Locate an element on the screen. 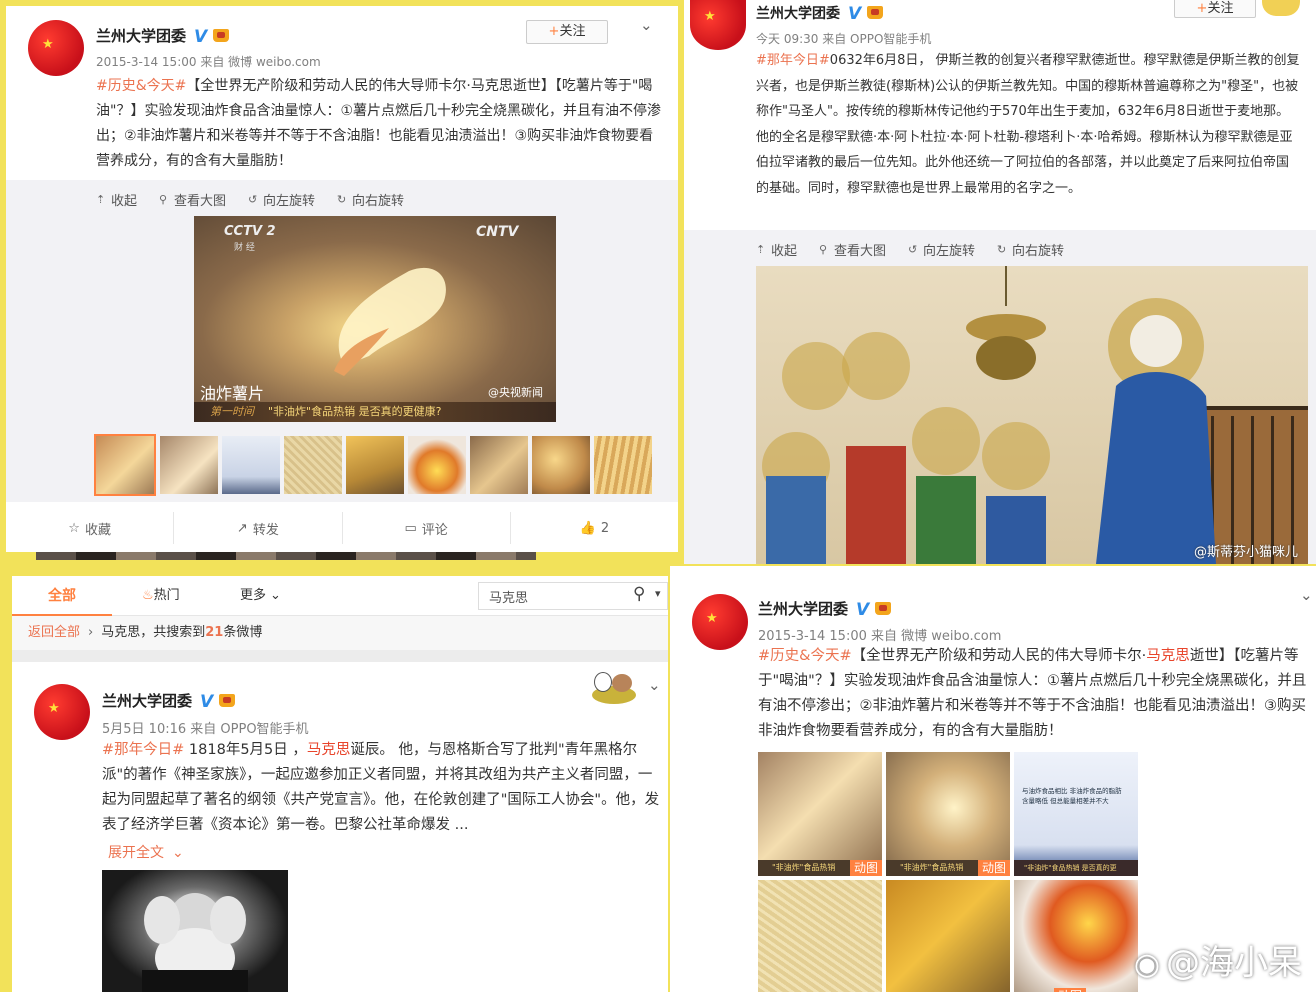  panel-gap is located at coordinates (340, 656).